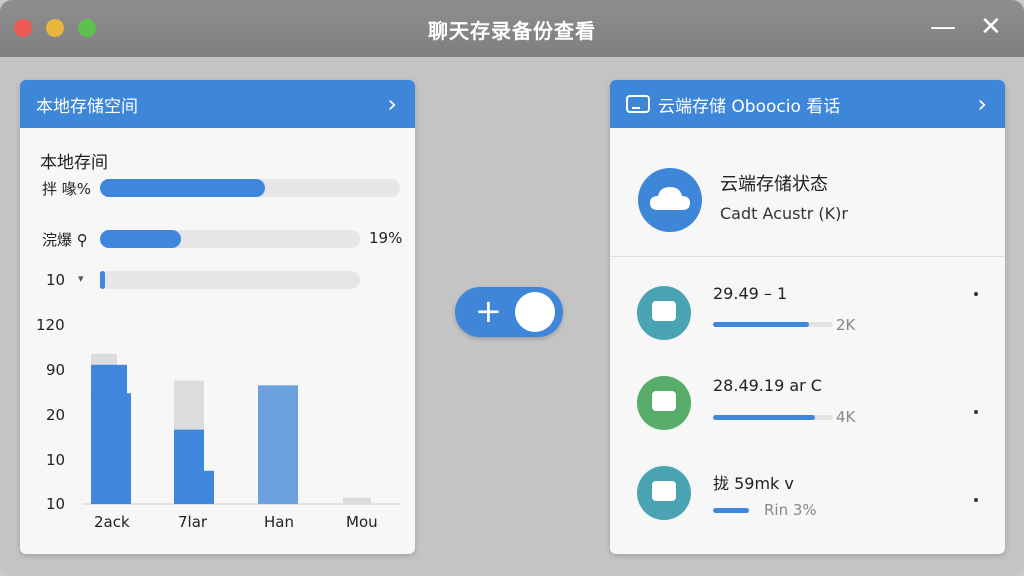 The width and height of the screenshot is (1024, 576). Describe the element at coordinates (774, 184) in the screenshot. I see `cloud-status-title: 云端存储状态` at that location.